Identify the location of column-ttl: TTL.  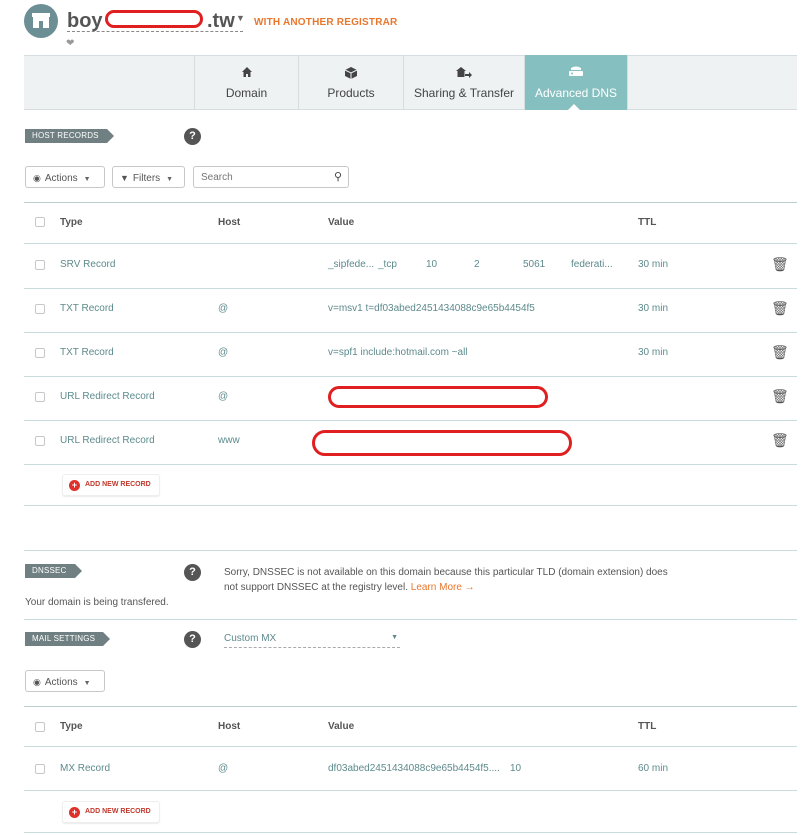
(647, 222).